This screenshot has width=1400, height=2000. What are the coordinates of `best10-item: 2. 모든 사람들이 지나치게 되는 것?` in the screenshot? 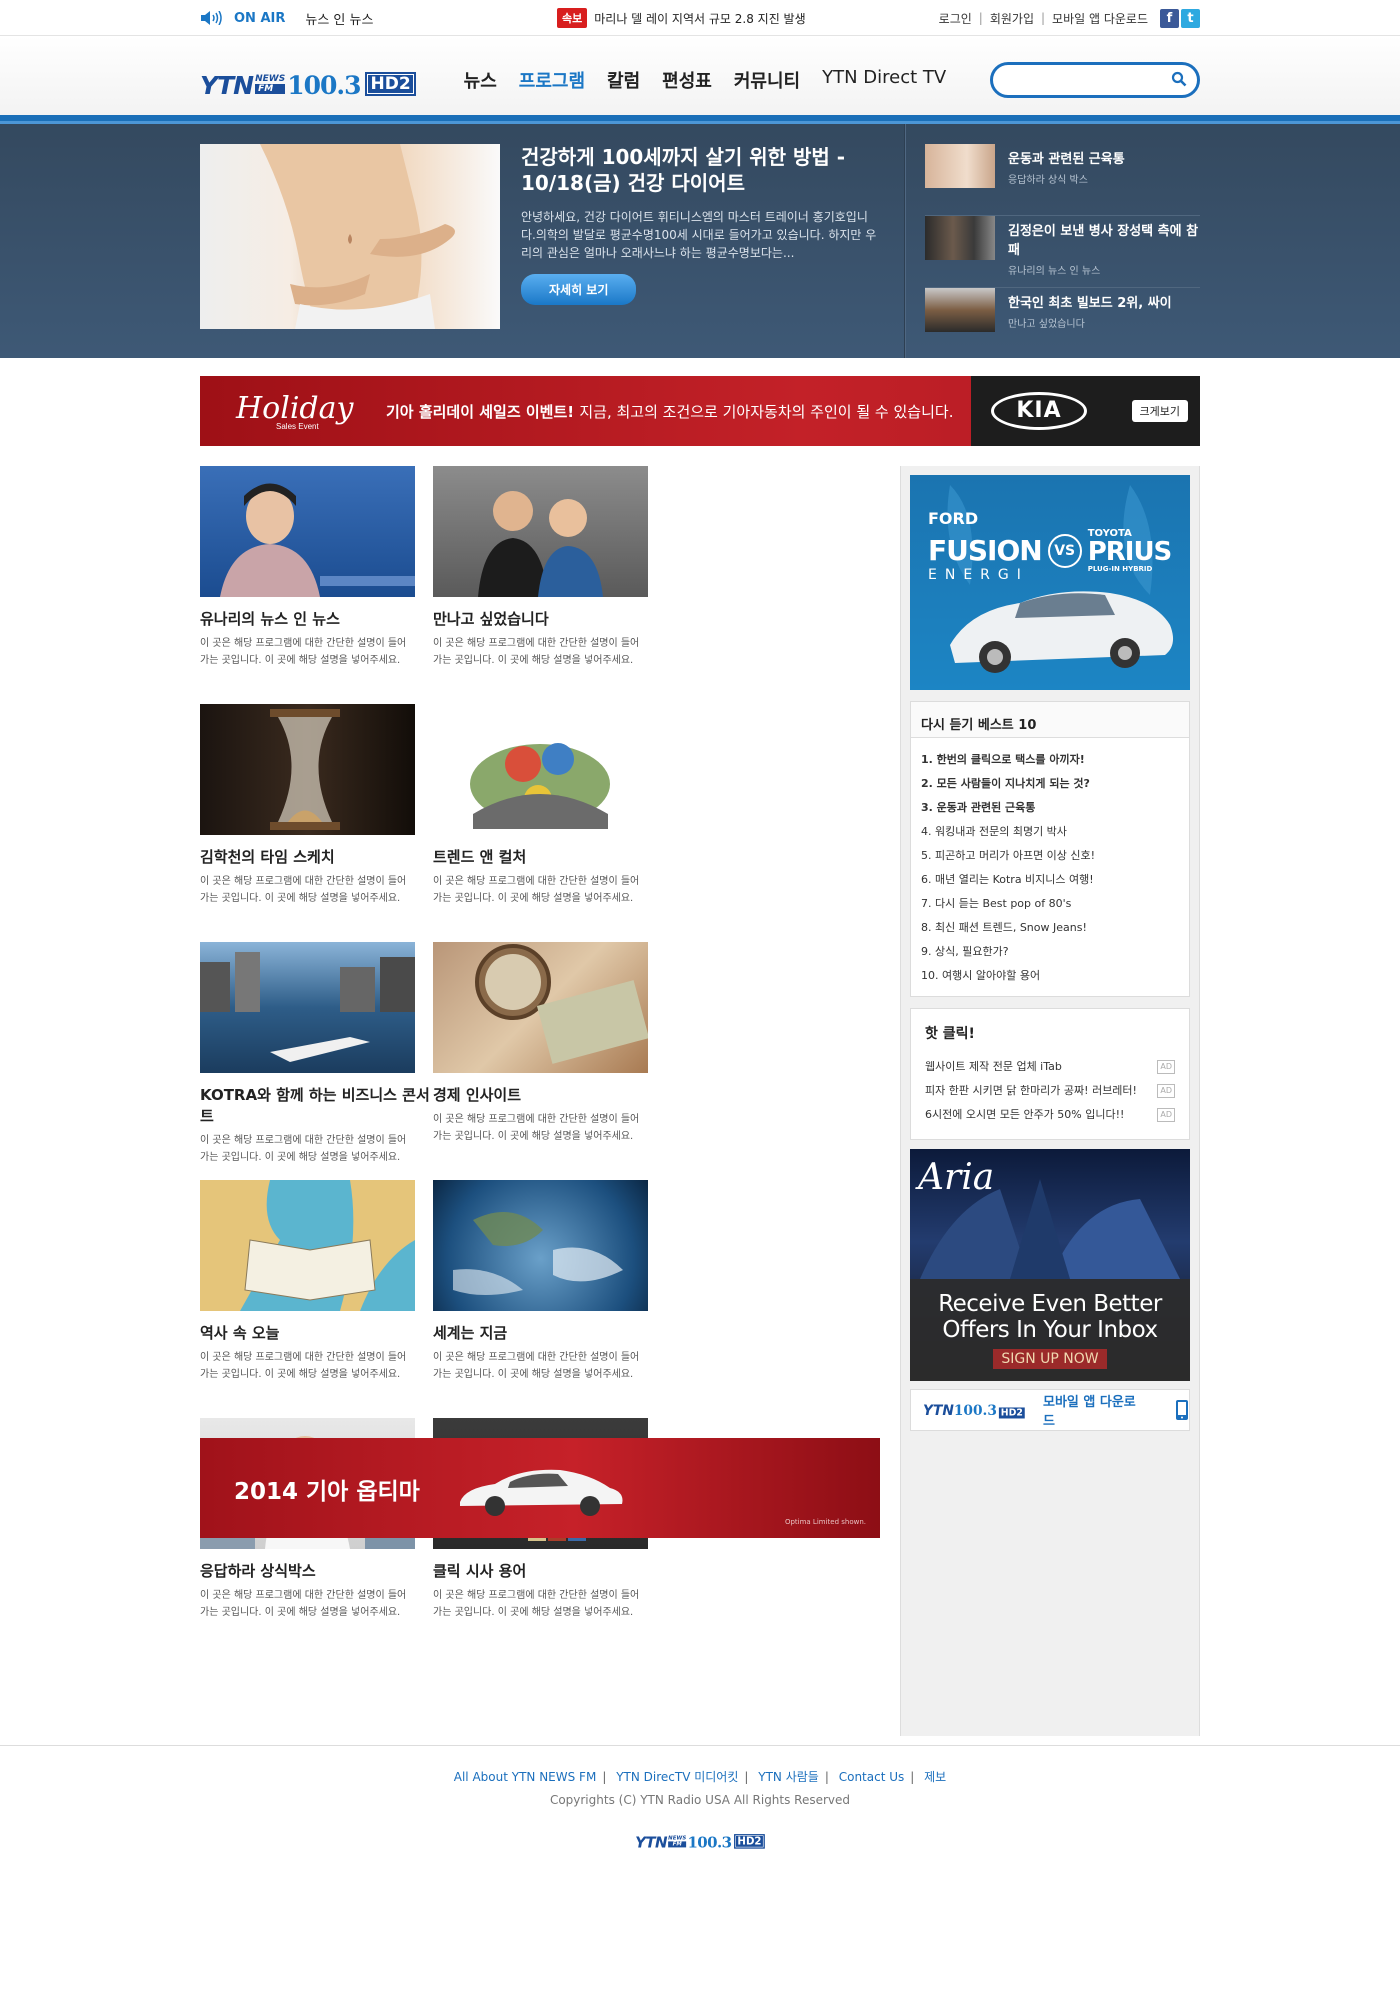 It's located at (1050, 784).